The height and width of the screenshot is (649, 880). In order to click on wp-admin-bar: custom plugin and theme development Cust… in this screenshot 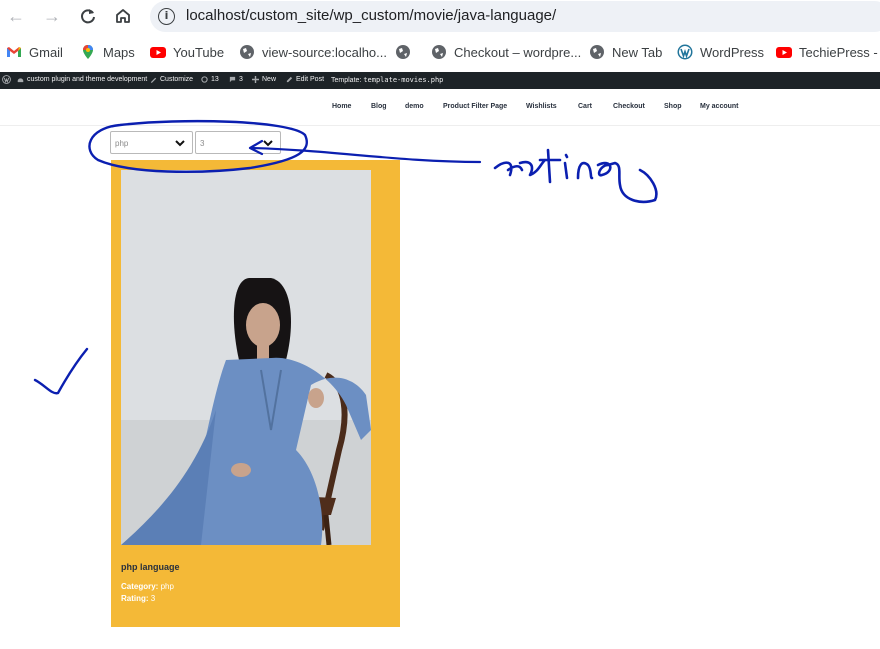, I will do `click(440, 80)`.